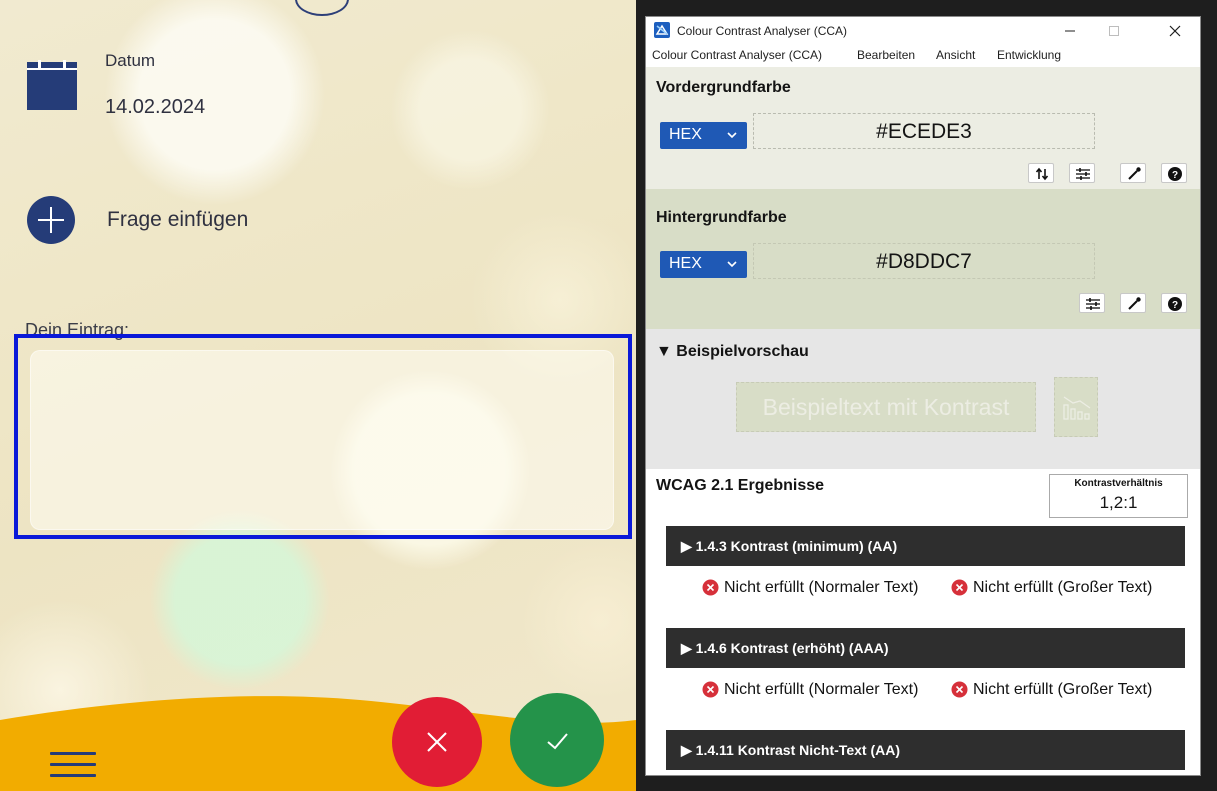 The image size is (1217, 791). Describe the element at coordinates (1070, 31) in the screenshot. I see `minimize-button` at that location.